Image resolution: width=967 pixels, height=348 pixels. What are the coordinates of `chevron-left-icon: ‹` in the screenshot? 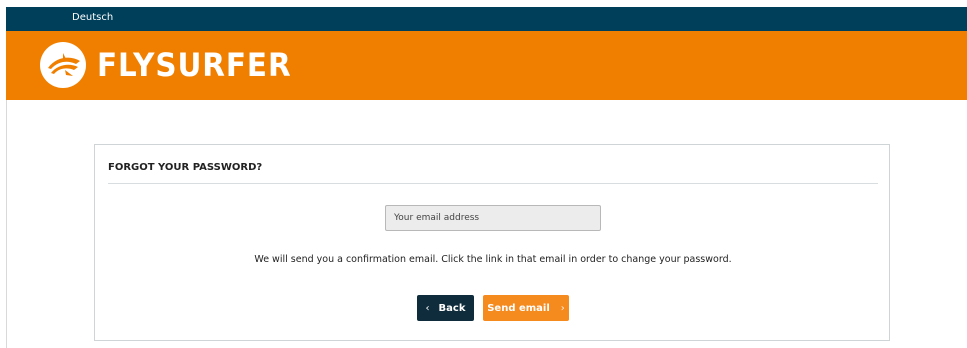 It's located at (427, 308).